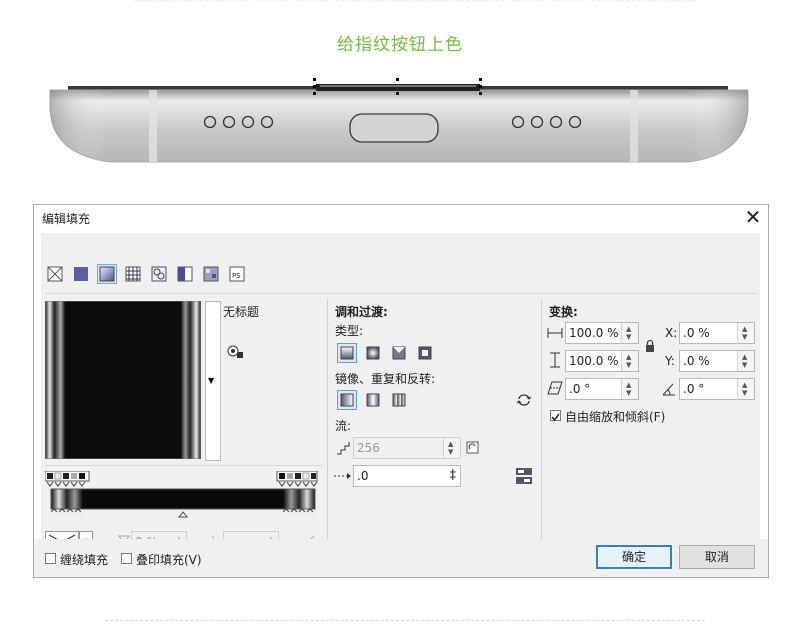 The image size is (800, 632). I want to click on elliptical-fountain-icon, so click(373, 353).